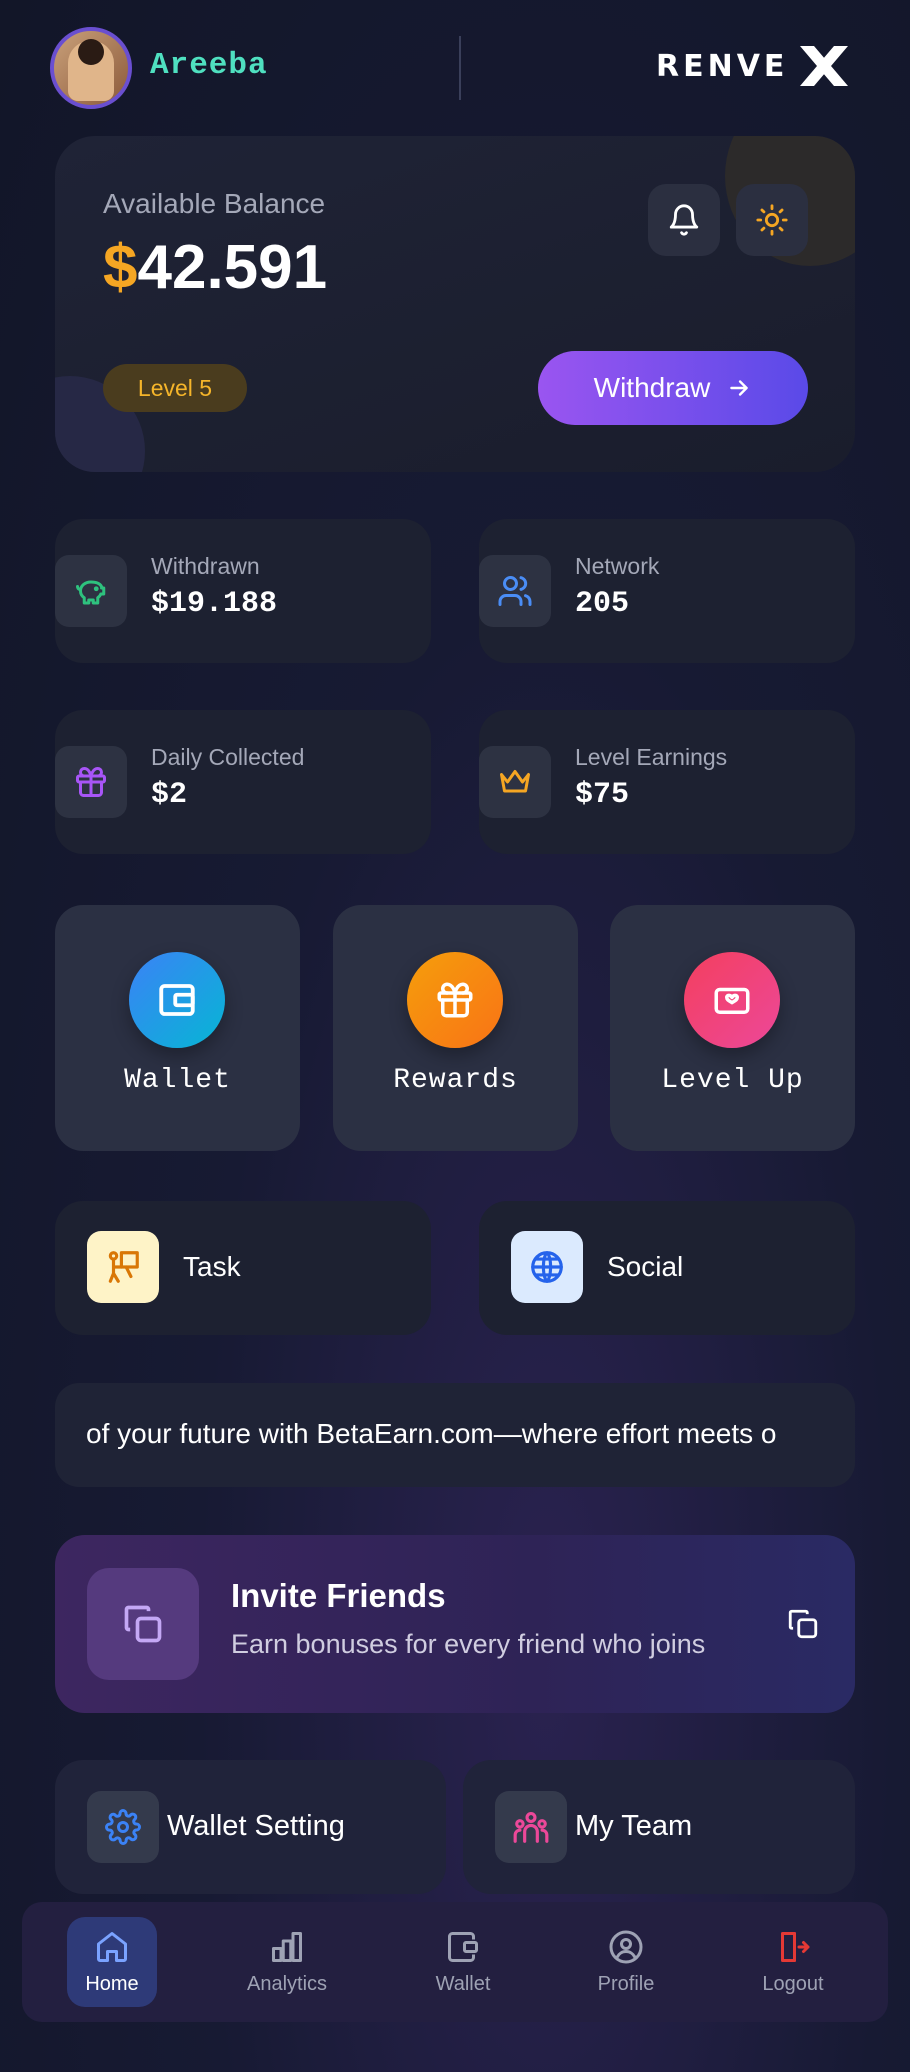  What do you see at coordinates (722, 66) in the screenshot?
I see `logo-text: RENVE` at bounding box center [722, 66].